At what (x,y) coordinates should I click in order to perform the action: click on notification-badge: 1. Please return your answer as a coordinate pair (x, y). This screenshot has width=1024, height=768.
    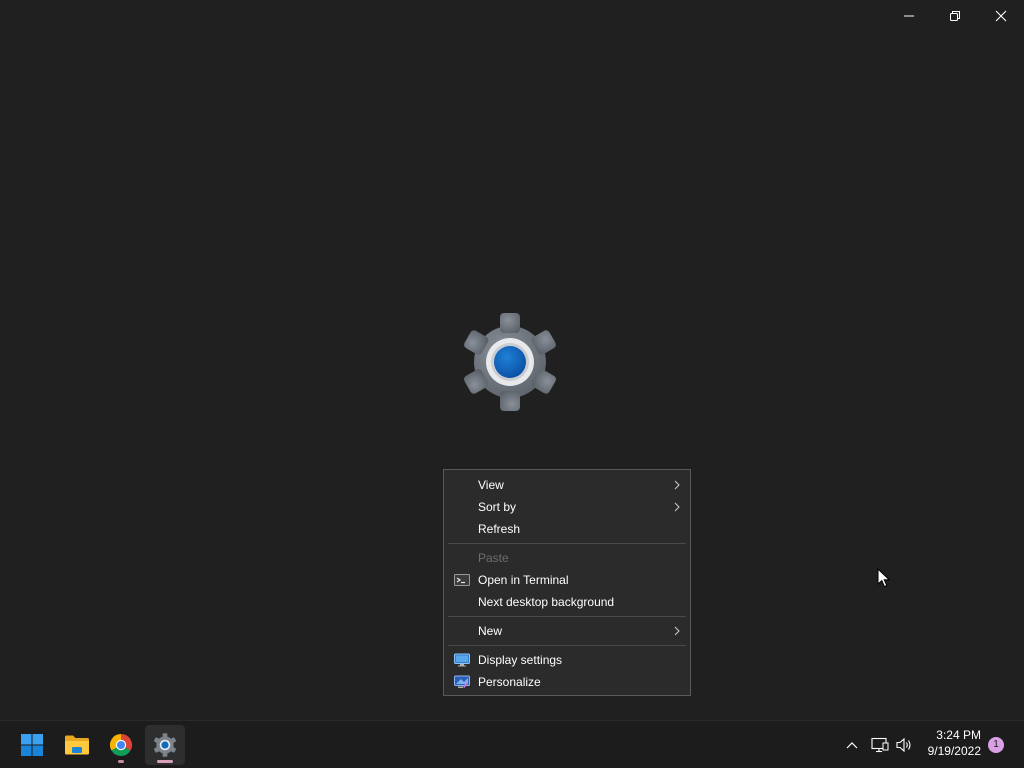
    Looking at the image, I should click on (996, 745).